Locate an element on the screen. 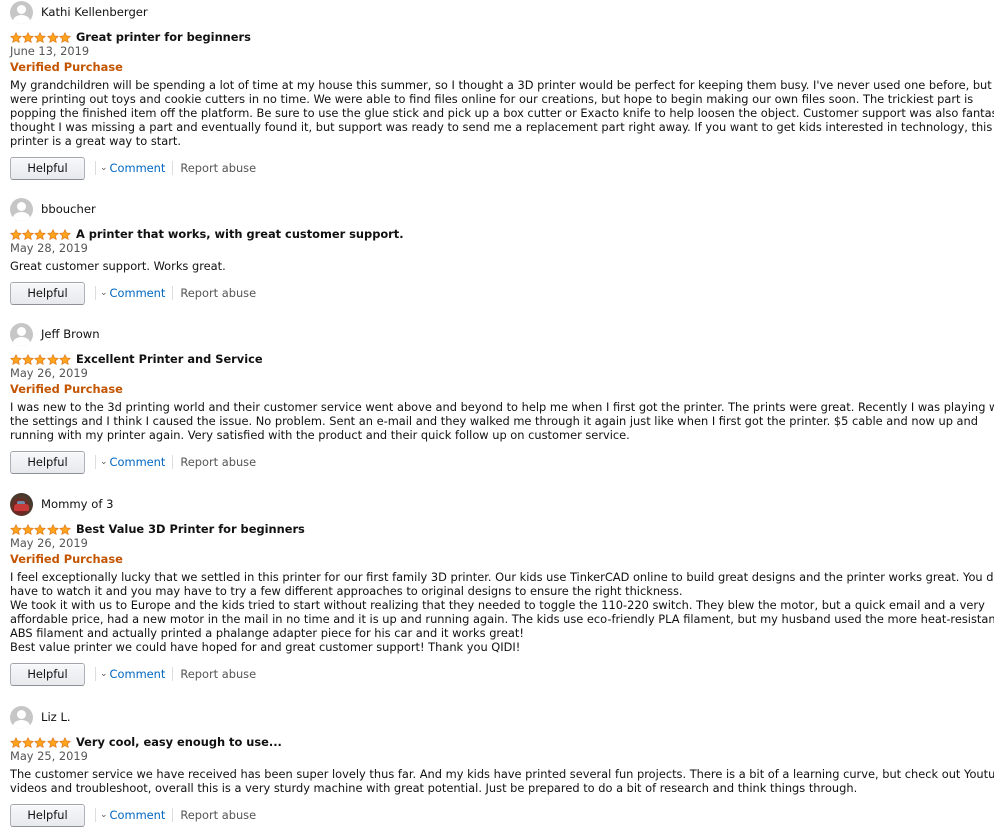  review-date: June 13, 2019 is located at coordinates (50, 51).